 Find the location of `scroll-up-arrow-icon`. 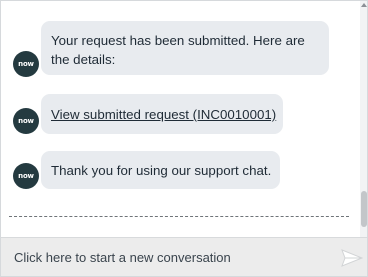

scroll-up-arrow-icon is located at coordinates (364, 5).